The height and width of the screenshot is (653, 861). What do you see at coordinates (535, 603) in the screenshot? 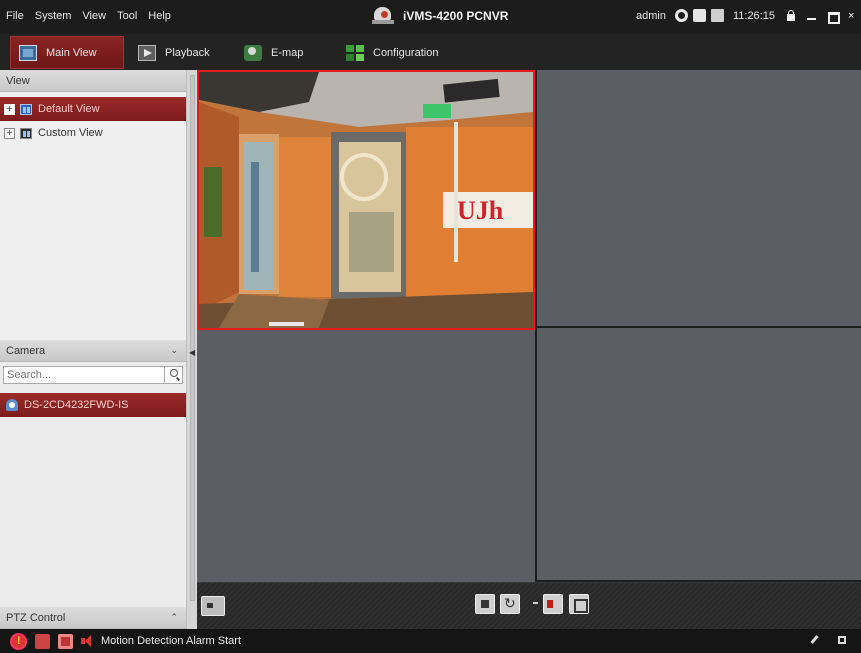
I see `toolbar-separator` at bounding box center [535, 603].